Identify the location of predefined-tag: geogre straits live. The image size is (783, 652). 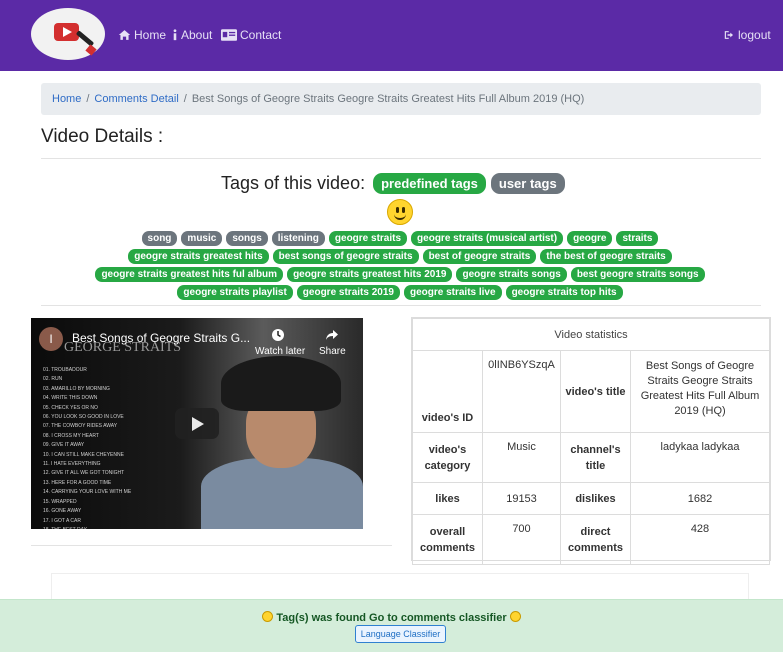
(452, 292).